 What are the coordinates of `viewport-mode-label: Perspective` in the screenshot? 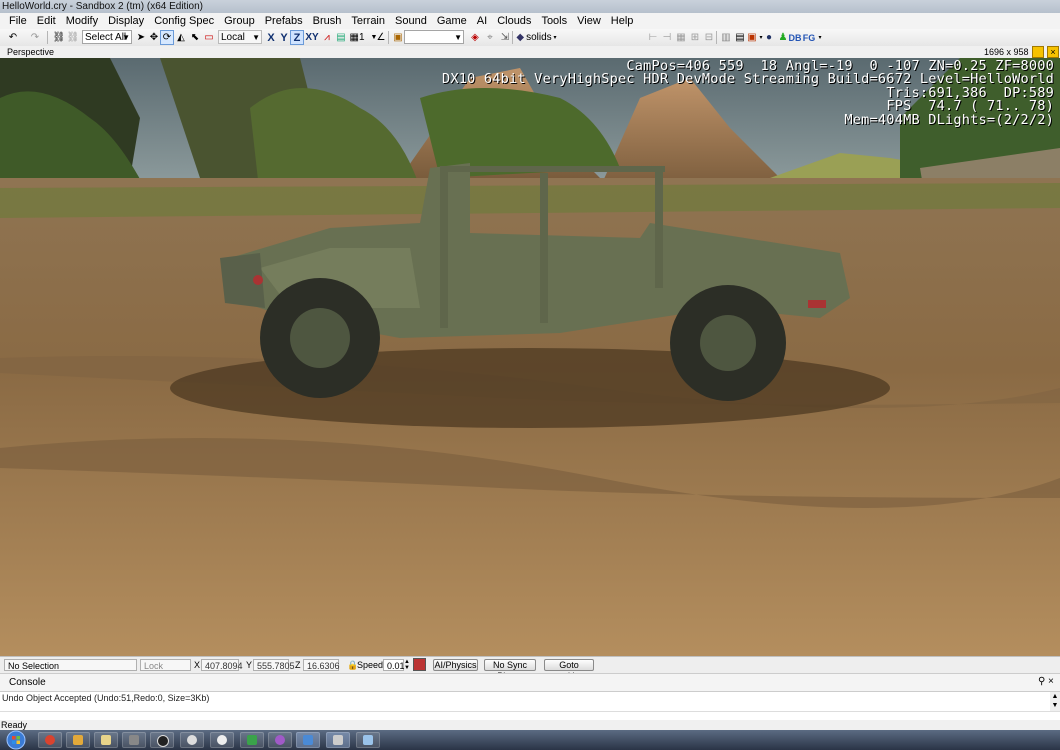 It's located at (30, 52).